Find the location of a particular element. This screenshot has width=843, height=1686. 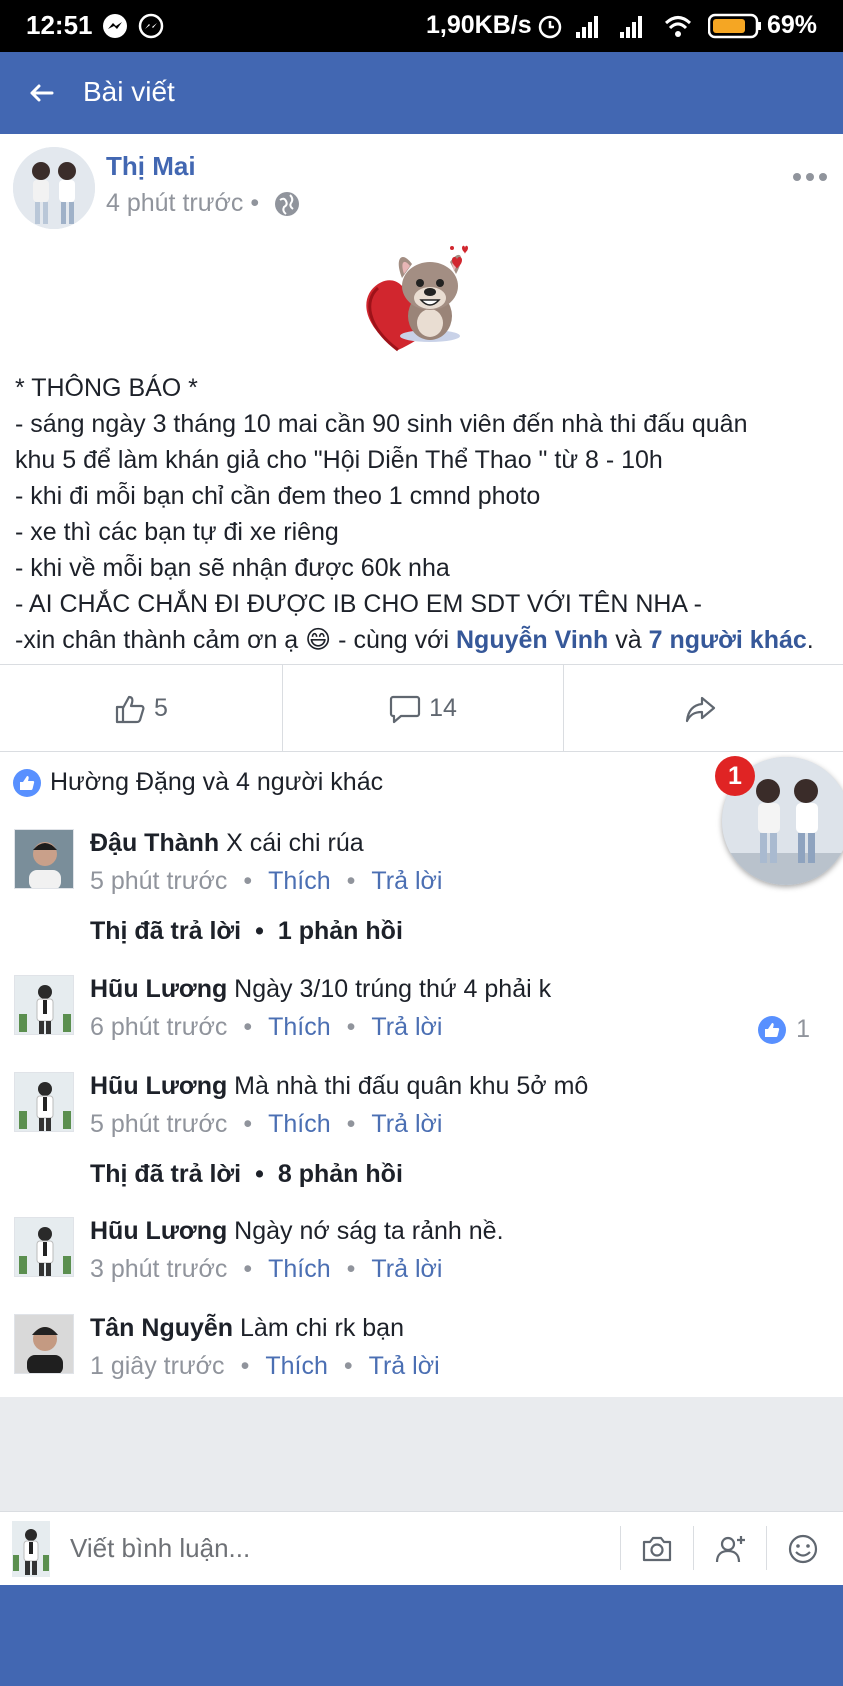

share-arrow-icon is located at coordinates (700, 709).